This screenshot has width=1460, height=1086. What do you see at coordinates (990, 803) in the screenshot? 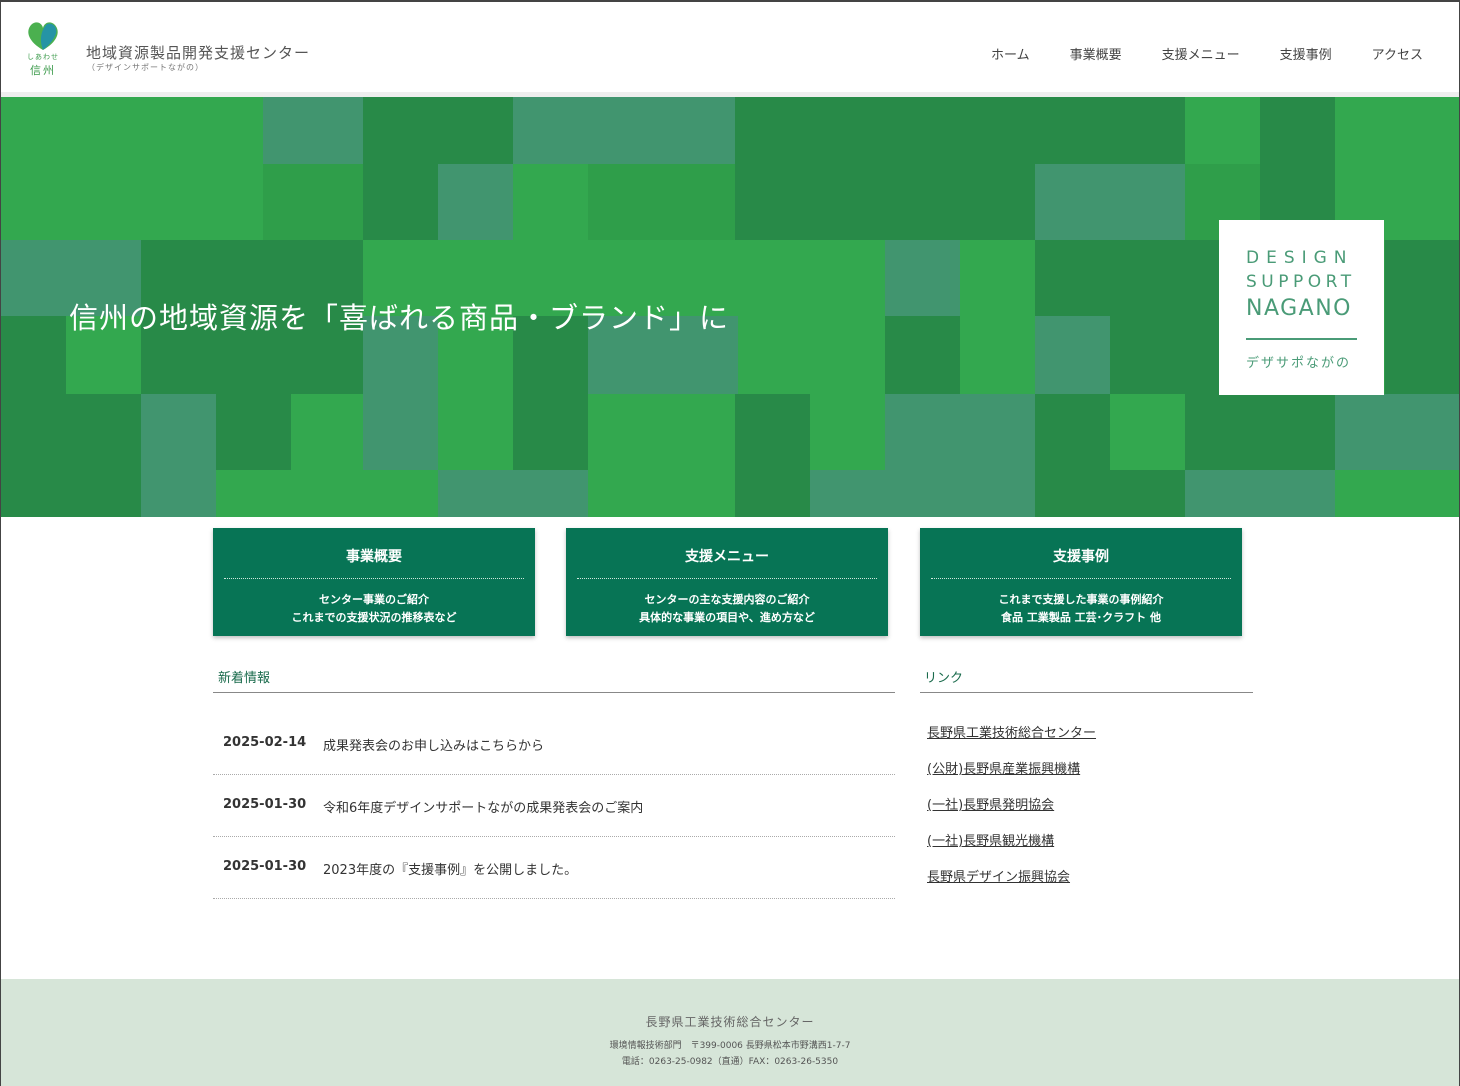
I see `link-nagano-invention-association: (一社)長野県発明協会` at bounding box center [990, 803].